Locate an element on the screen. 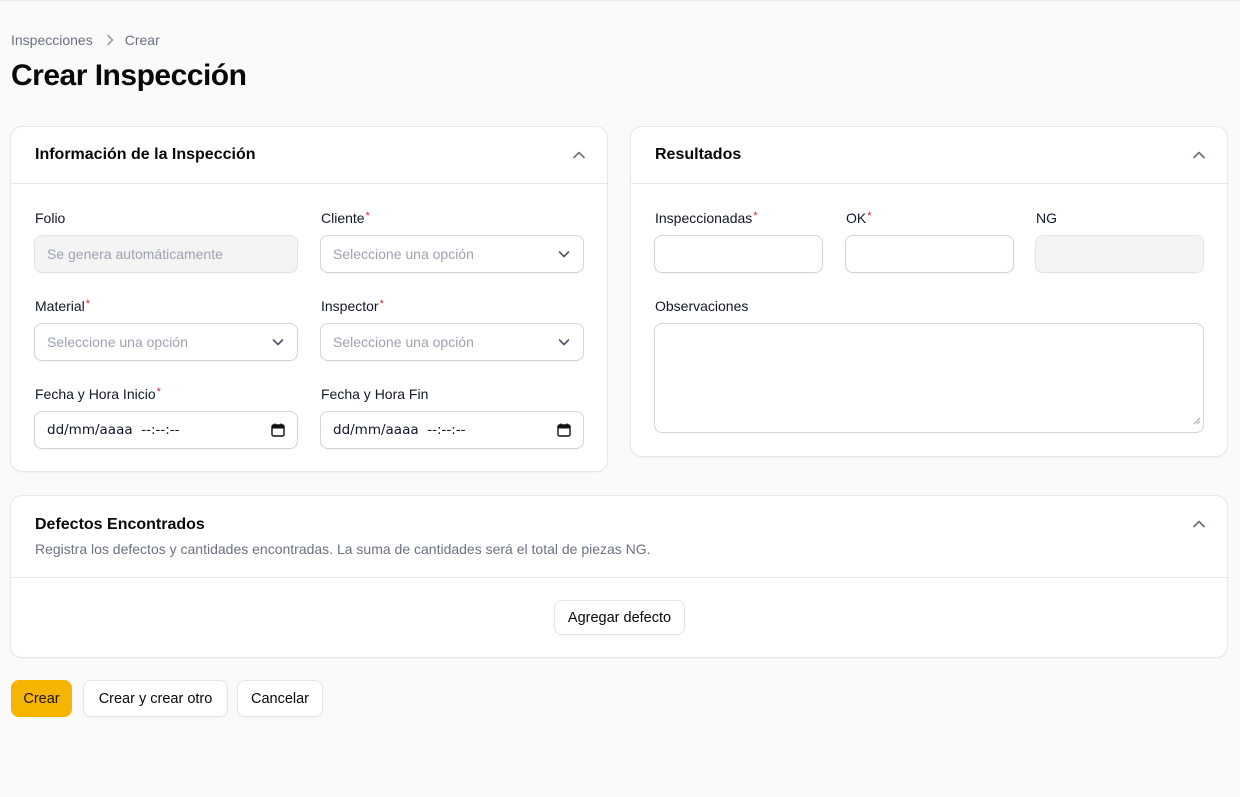 Image resolution: width=1240 pixels, height=797 pixels. ng-input is located at coordinates (1119, 254).